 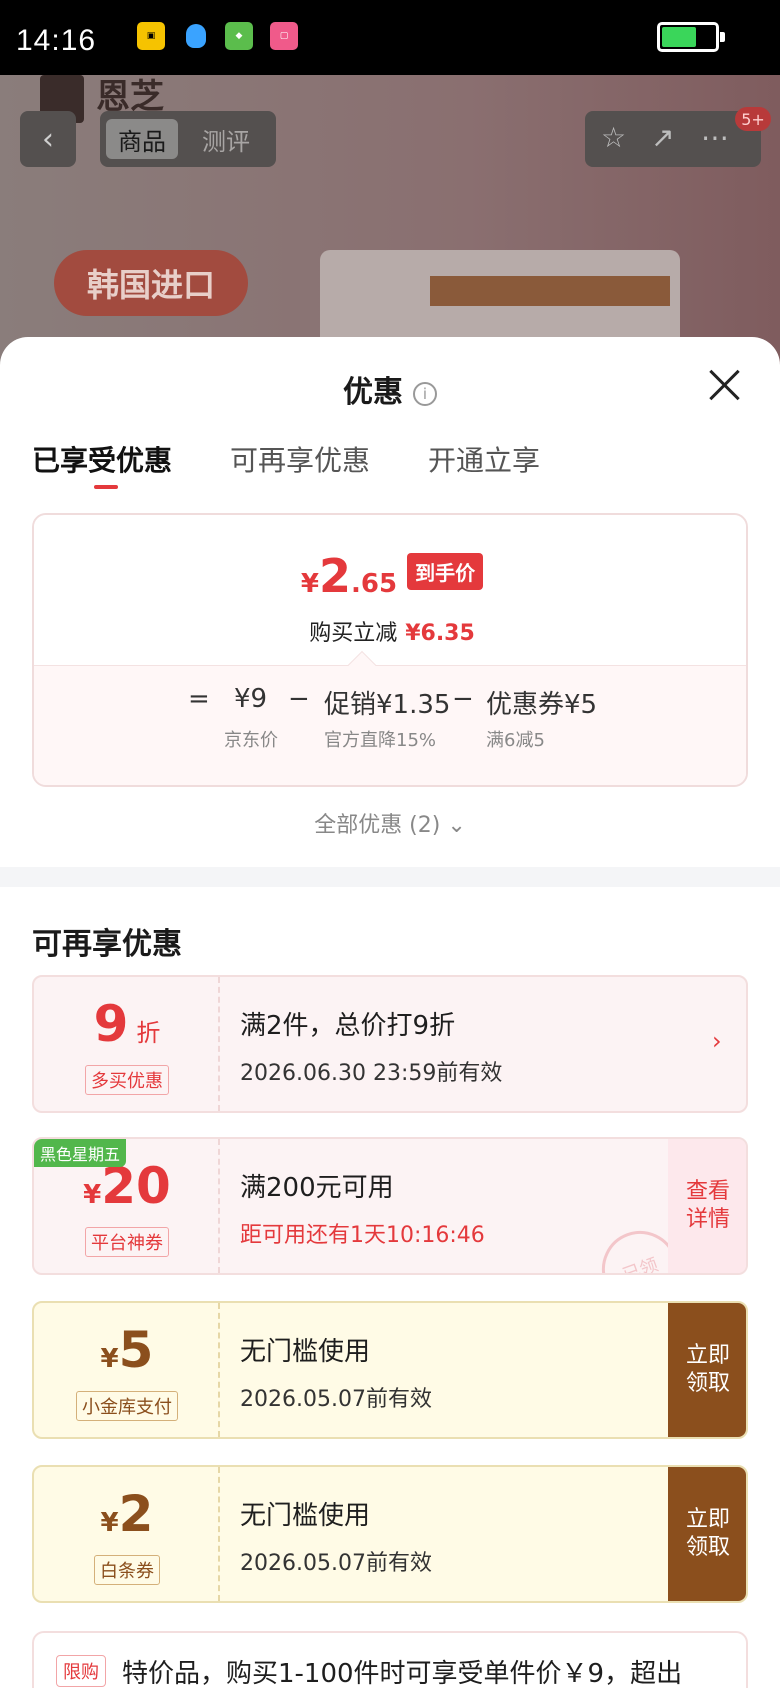 What do you see at coordinates (239, 36) in the screenshot?
I see `map-app-icon: ◆` at bounding box center [239, 36].